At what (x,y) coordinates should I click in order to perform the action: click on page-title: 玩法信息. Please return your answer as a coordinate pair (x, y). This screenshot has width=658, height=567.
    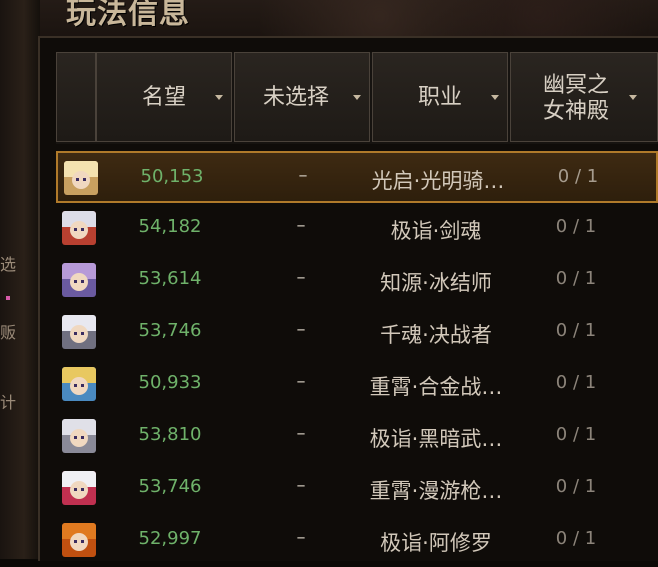
    Looking at the image, I should click on (128, 15).